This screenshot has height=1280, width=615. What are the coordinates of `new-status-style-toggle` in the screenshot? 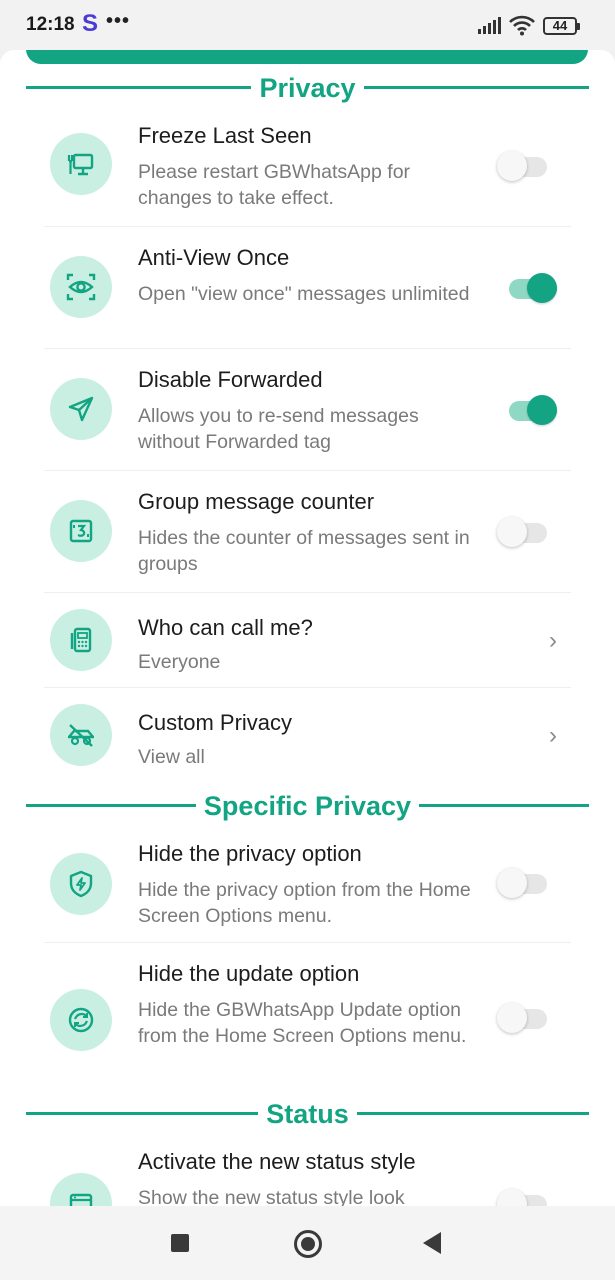 It's located at (523, 1196).